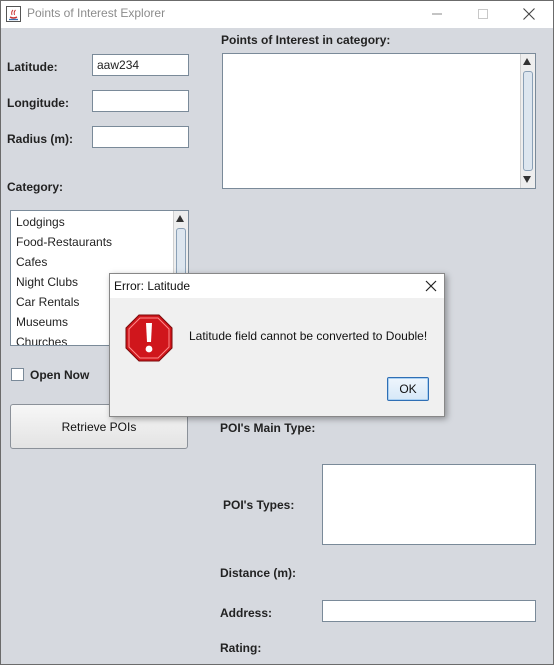  I want to click on poi-list, so click(379, 121).